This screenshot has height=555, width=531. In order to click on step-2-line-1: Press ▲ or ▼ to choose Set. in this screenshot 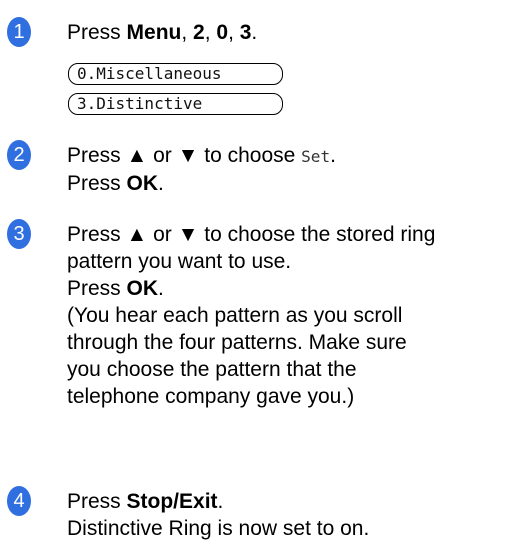, I will do `click(298, 156)`.